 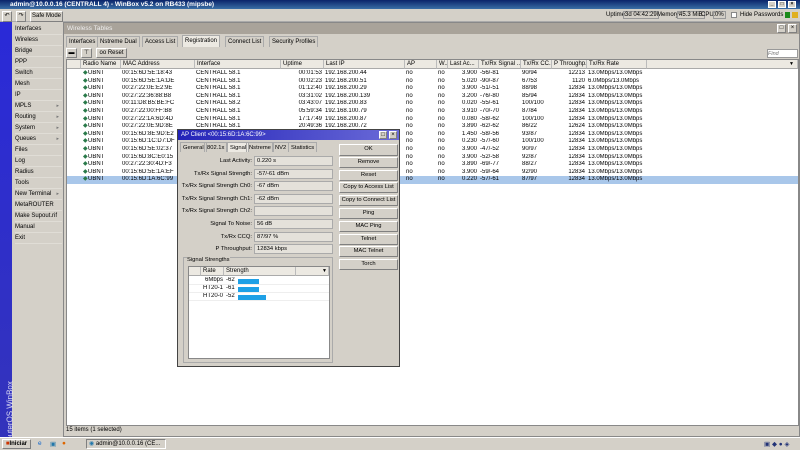 I want to click on cell-uptime: 17:17:49, so click(x=310, y=118).